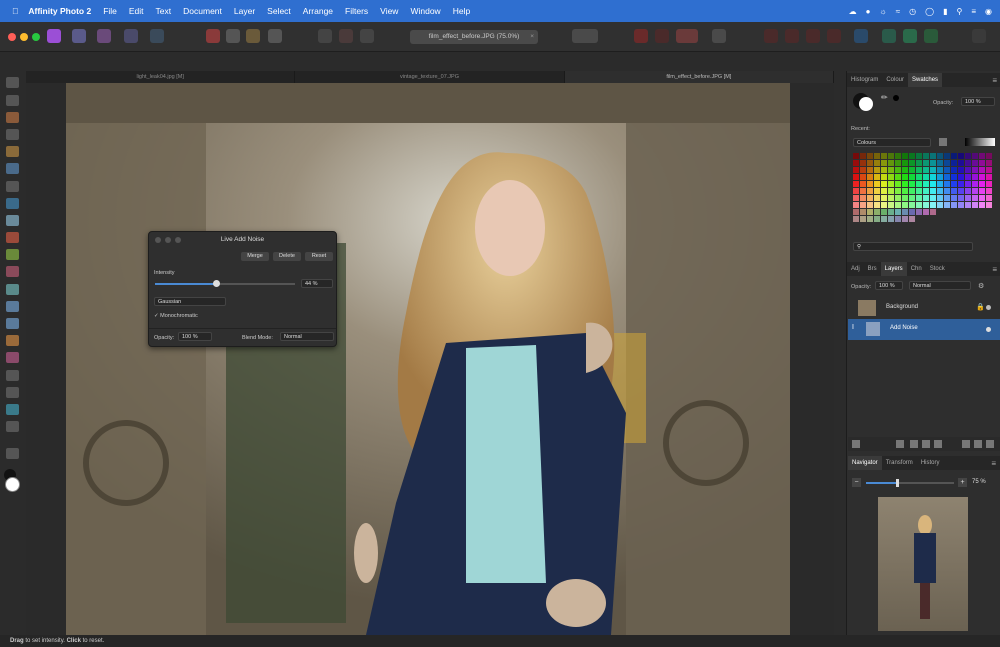  I want to click on pen-tool-icon, so click(12, 375).